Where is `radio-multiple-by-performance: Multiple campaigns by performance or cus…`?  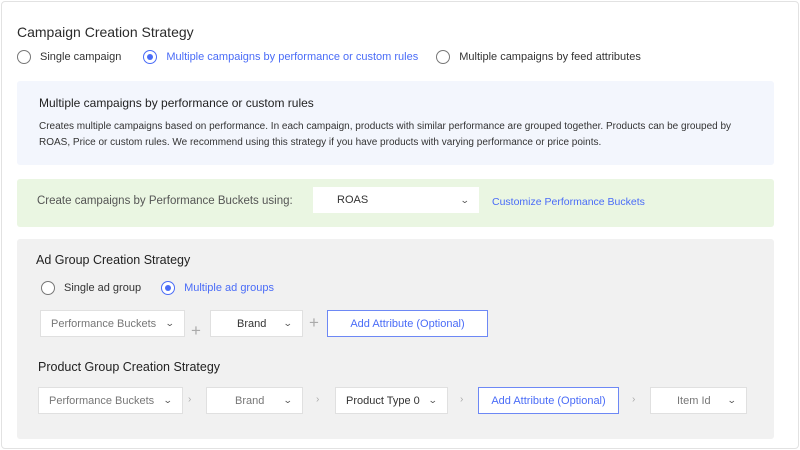
radio-multiple-by-performance: Multiple campaigns by performance or cus… is located at coordinates (280, 57).